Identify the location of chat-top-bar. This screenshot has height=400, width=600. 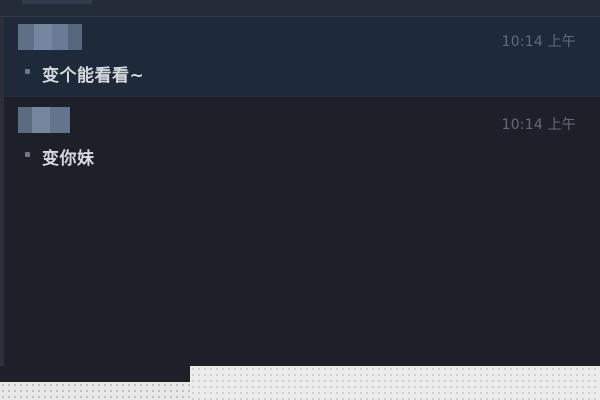
(300, 8).